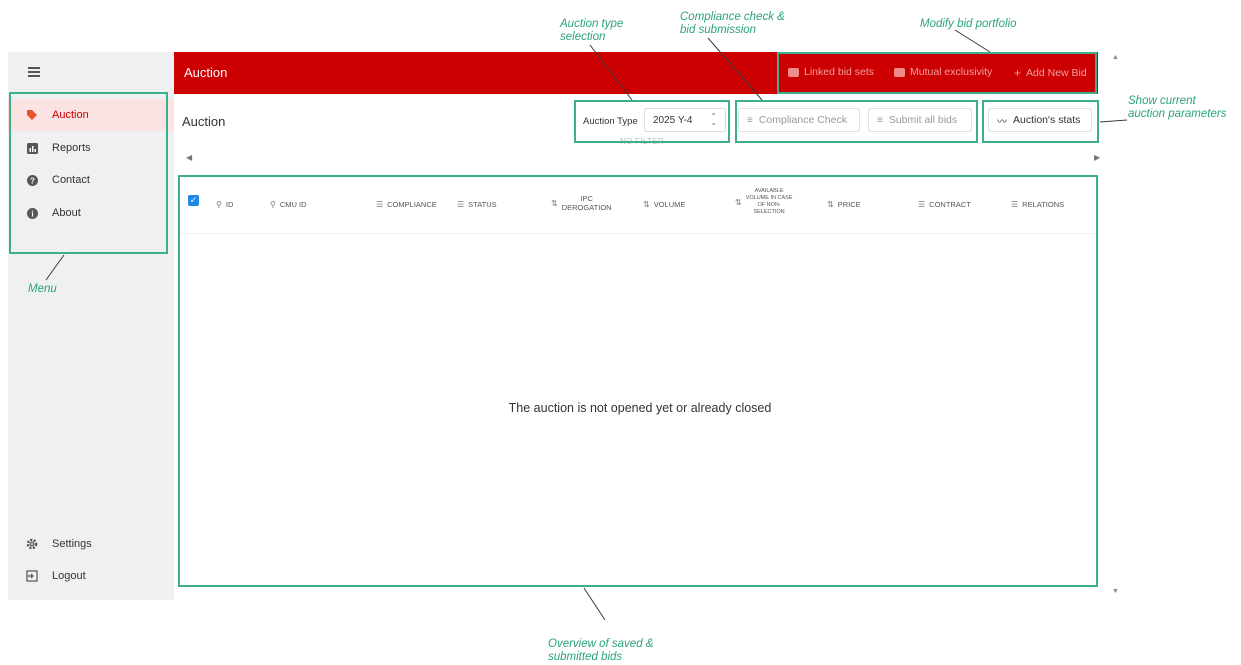  Describe the element at coordinates (718, 30) in the screenshot. I see `annotation-text: bid submission` at that location.